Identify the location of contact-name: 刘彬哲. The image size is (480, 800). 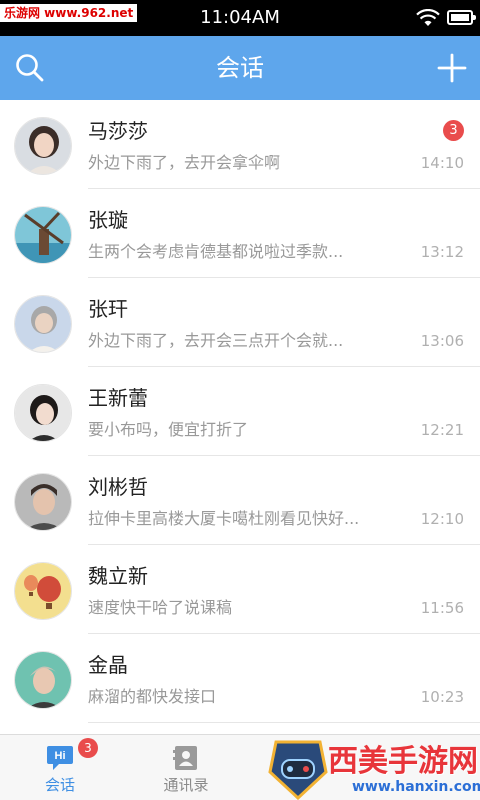
(118, 487).